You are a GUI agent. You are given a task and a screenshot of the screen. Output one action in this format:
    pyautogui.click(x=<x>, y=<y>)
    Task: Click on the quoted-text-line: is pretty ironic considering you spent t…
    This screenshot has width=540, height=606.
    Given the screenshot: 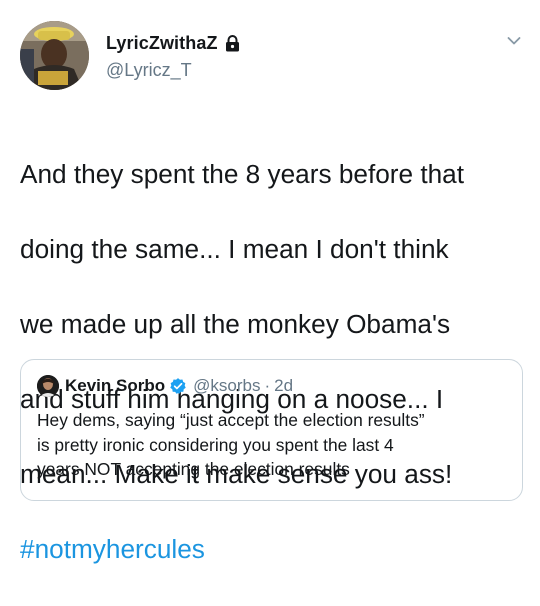 What is the action you would take?
    pyautogui.click(x=215, y=444)
    